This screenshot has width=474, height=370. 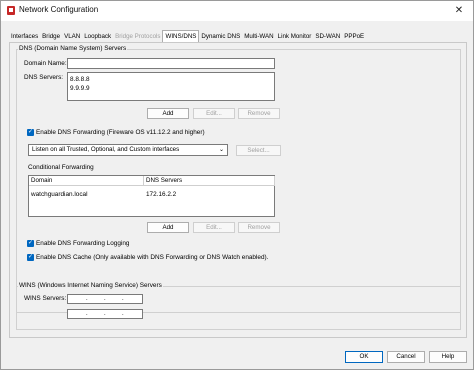 I want to click on dns-group-title: DNS (Domain Name System) Servers, so click(x=73, y=48).